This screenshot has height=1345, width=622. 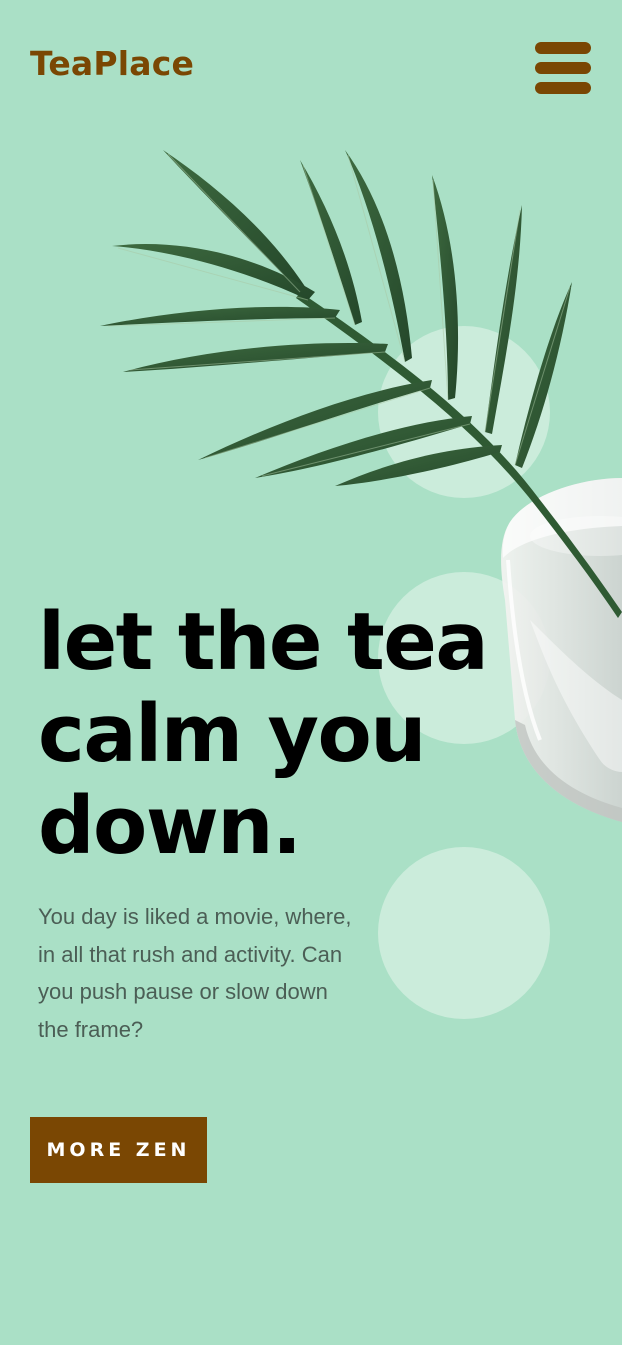 I want to click on headline-line-1: let the tea, so click(x=263, y=642).